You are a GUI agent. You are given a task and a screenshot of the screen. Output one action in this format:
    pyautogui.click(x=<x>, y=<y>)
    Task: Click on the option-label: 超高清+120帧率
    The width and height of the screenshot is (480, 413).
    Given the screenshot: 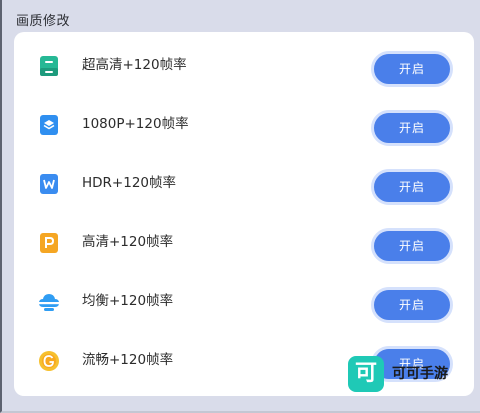 What is the action you would take?
    pyautogui.click(x=134, y=65)
    